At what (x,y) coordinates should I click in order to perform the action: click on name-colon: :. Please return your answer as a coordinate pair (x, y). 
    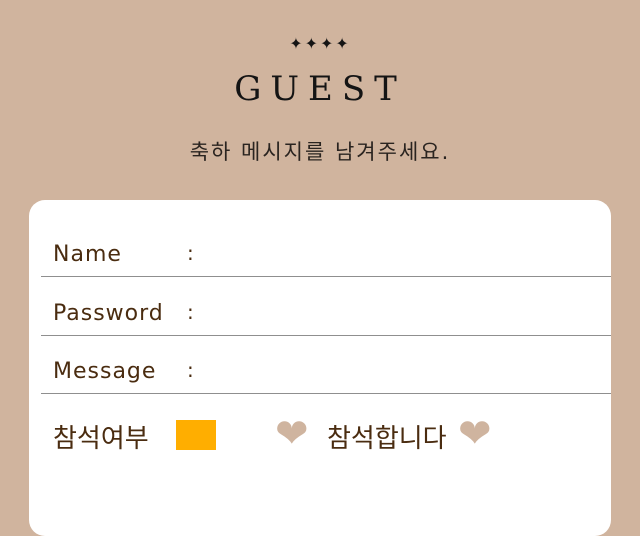
    Looking at the image, I should click on (190, 253).